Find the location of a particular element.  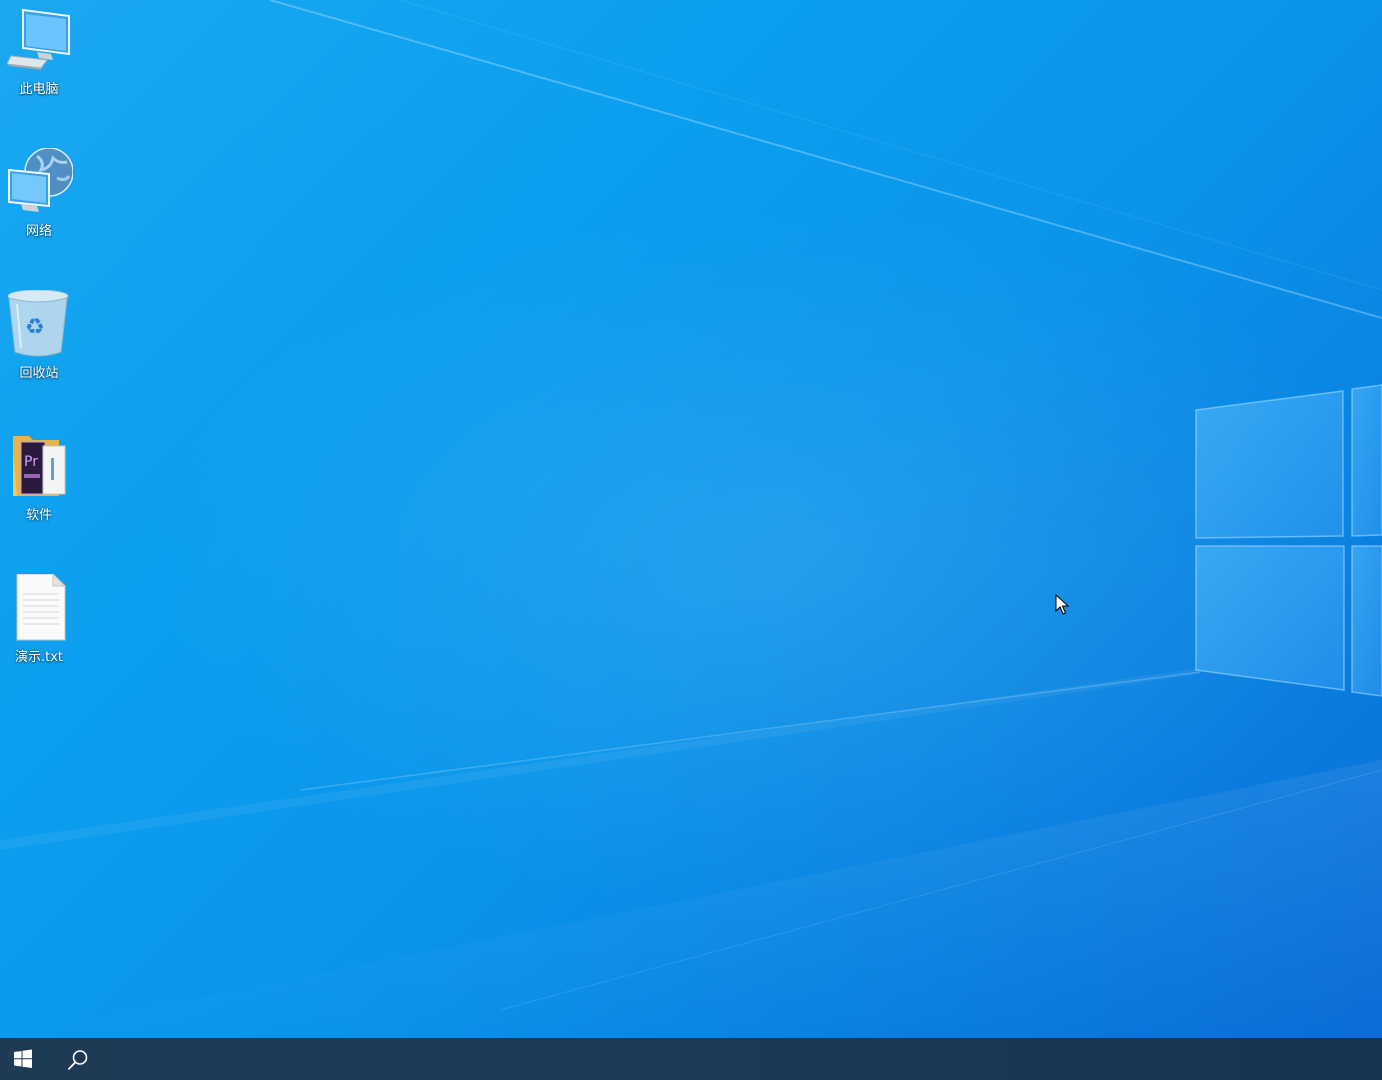

taskbar is located at coordinates (691, 1059).